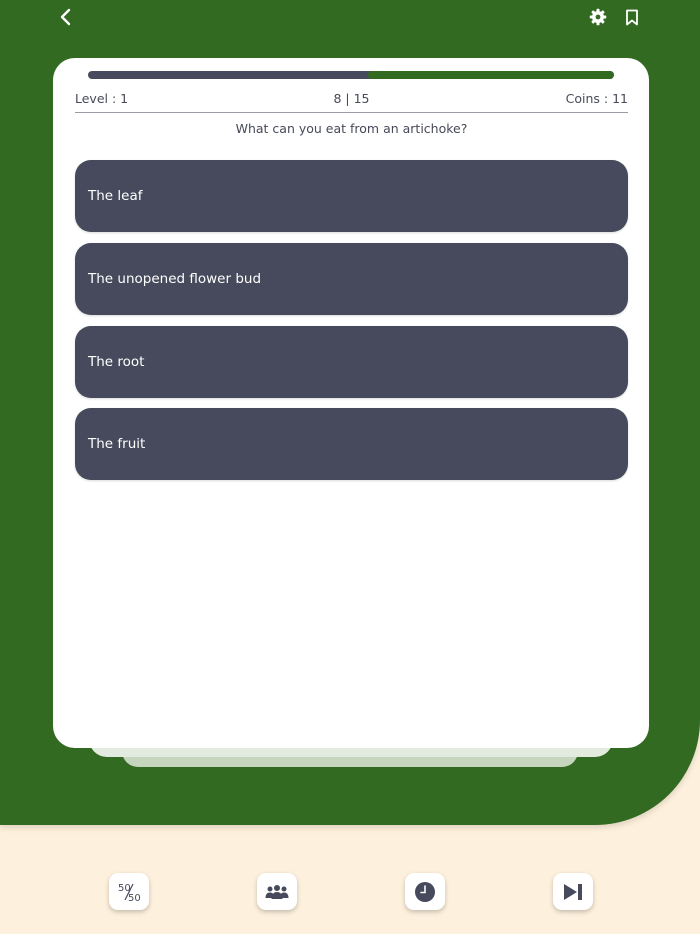 This screenshot has width=700, height=934. What do you see at coordinates (134, 898) in the screenshot?
I see `svg-text: 50` at bounding box center [134, 898].